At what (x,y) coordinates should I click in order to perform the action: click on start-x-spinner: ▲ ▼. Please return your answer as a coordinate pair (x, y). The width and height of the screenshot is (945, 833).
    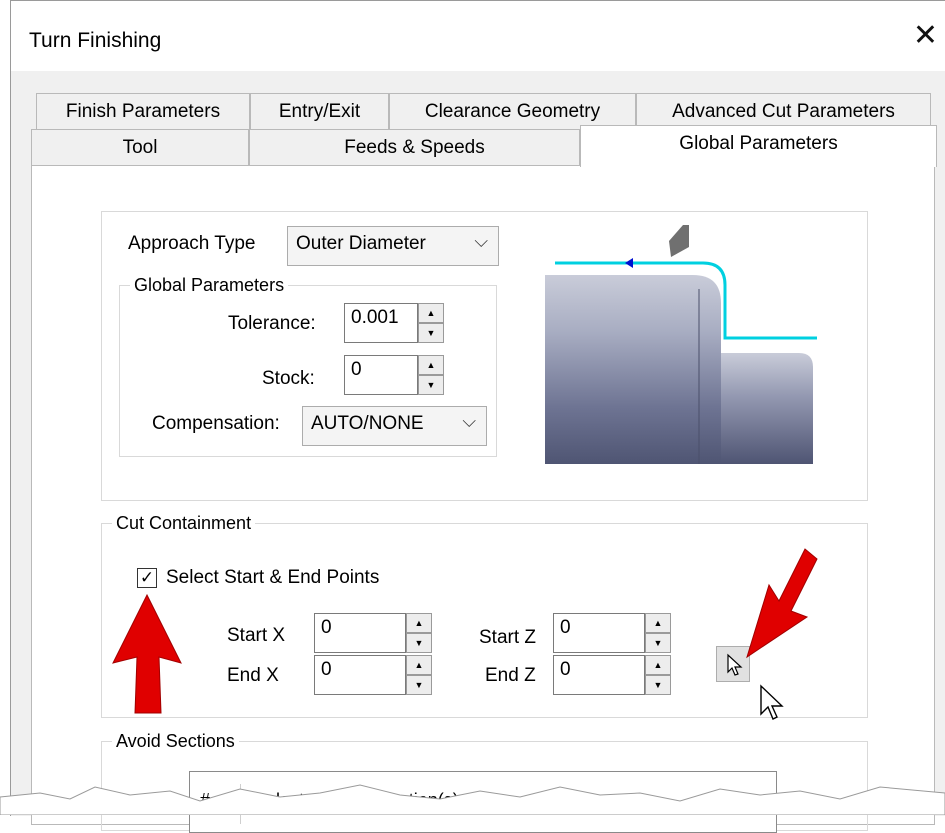
    Looking at the image, I should click on (419, 633).